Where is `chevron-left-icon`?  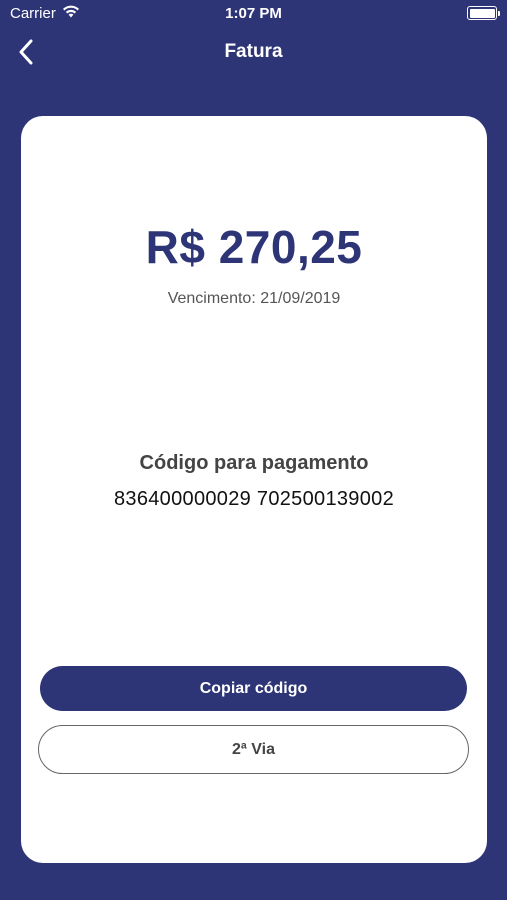
chevron-left-icon is located at coordinates (26, 52).